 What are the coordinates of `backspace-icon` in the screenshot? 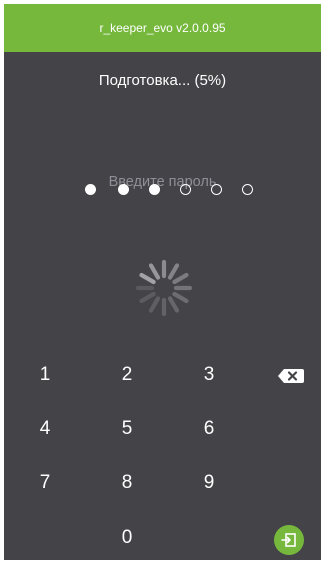 It's located at (292, 376).